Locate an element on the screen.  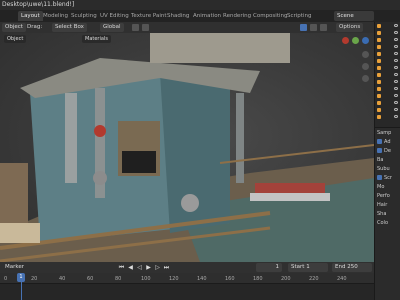
materials-dropdown: Materials is located at coordinates (96, 39).